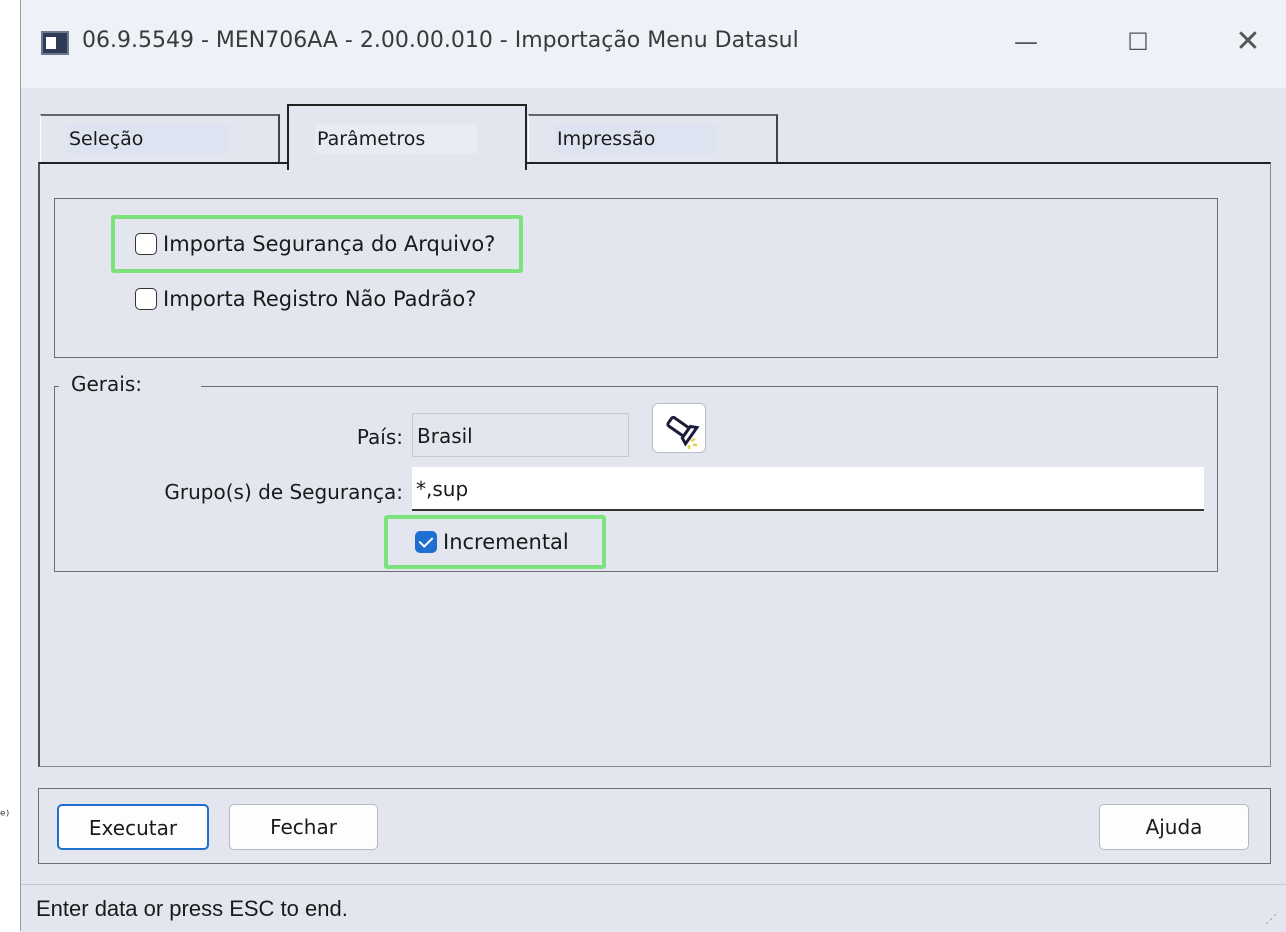 The width and height of the screenshot is (1286, 932). Describe the element at coordinates (1248, 42) in the screenshot. I see `close-button: ✕` at that location.